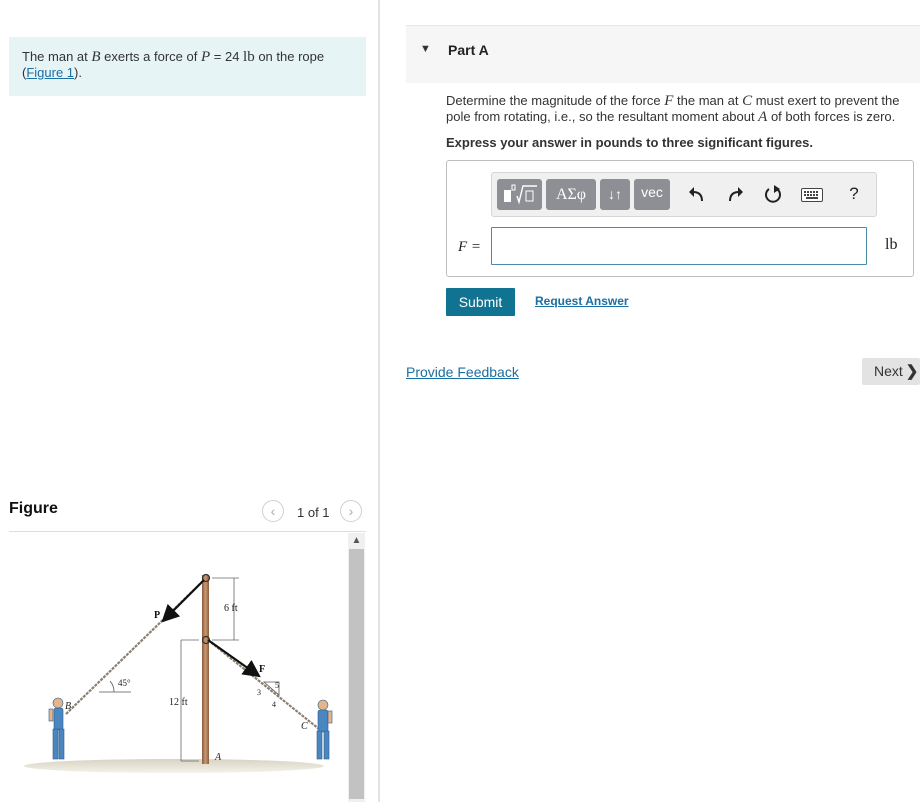 This screenshot has width=920, height=802. What do you see at coordinates (57, 56) in the screenshot?
I see `problem-text-1: The man at` at bounding box center [57, 56].